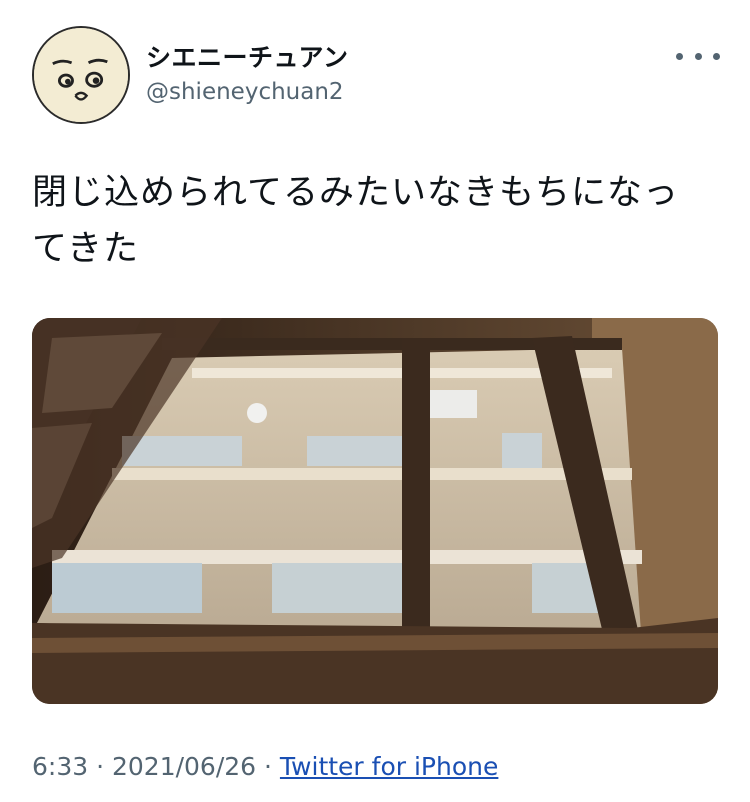 The width and height of the screenshot is (750, 802). I want to click on tweet-date: 2021/06/26, so click(184, 766).